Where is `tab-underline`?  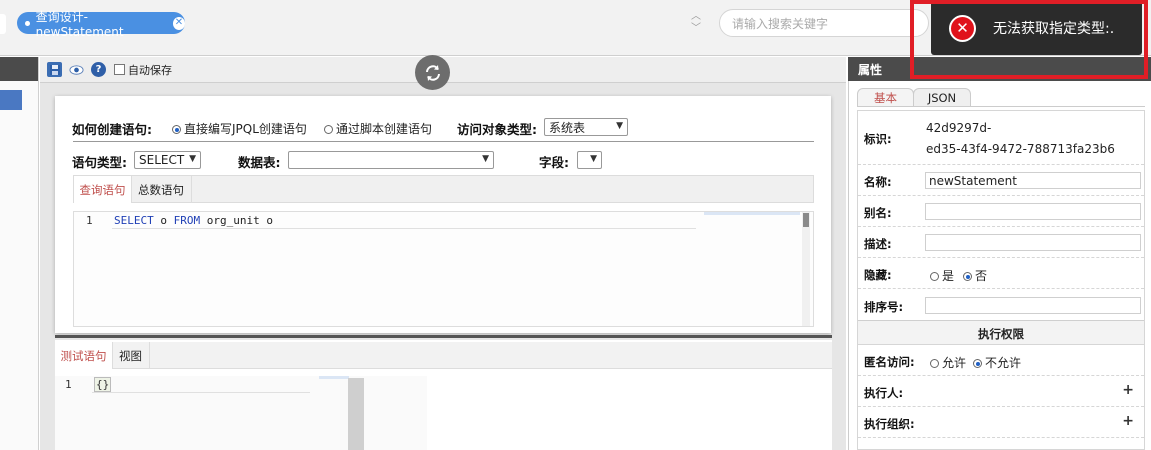
tab-underline is located at coordinates (1001, 106).